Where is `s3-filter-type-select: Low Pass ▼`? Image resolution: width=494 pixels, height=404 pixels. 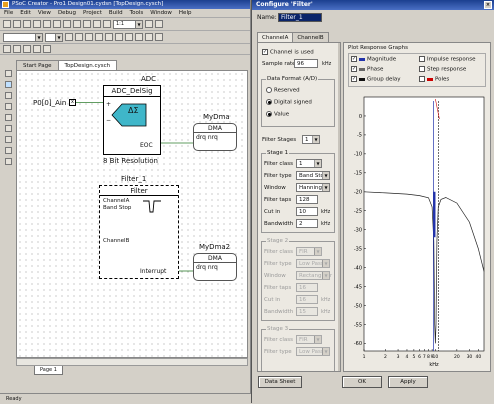 s3-filter-type-select: Low Pass ▼ is located at coordinates (313, 351).